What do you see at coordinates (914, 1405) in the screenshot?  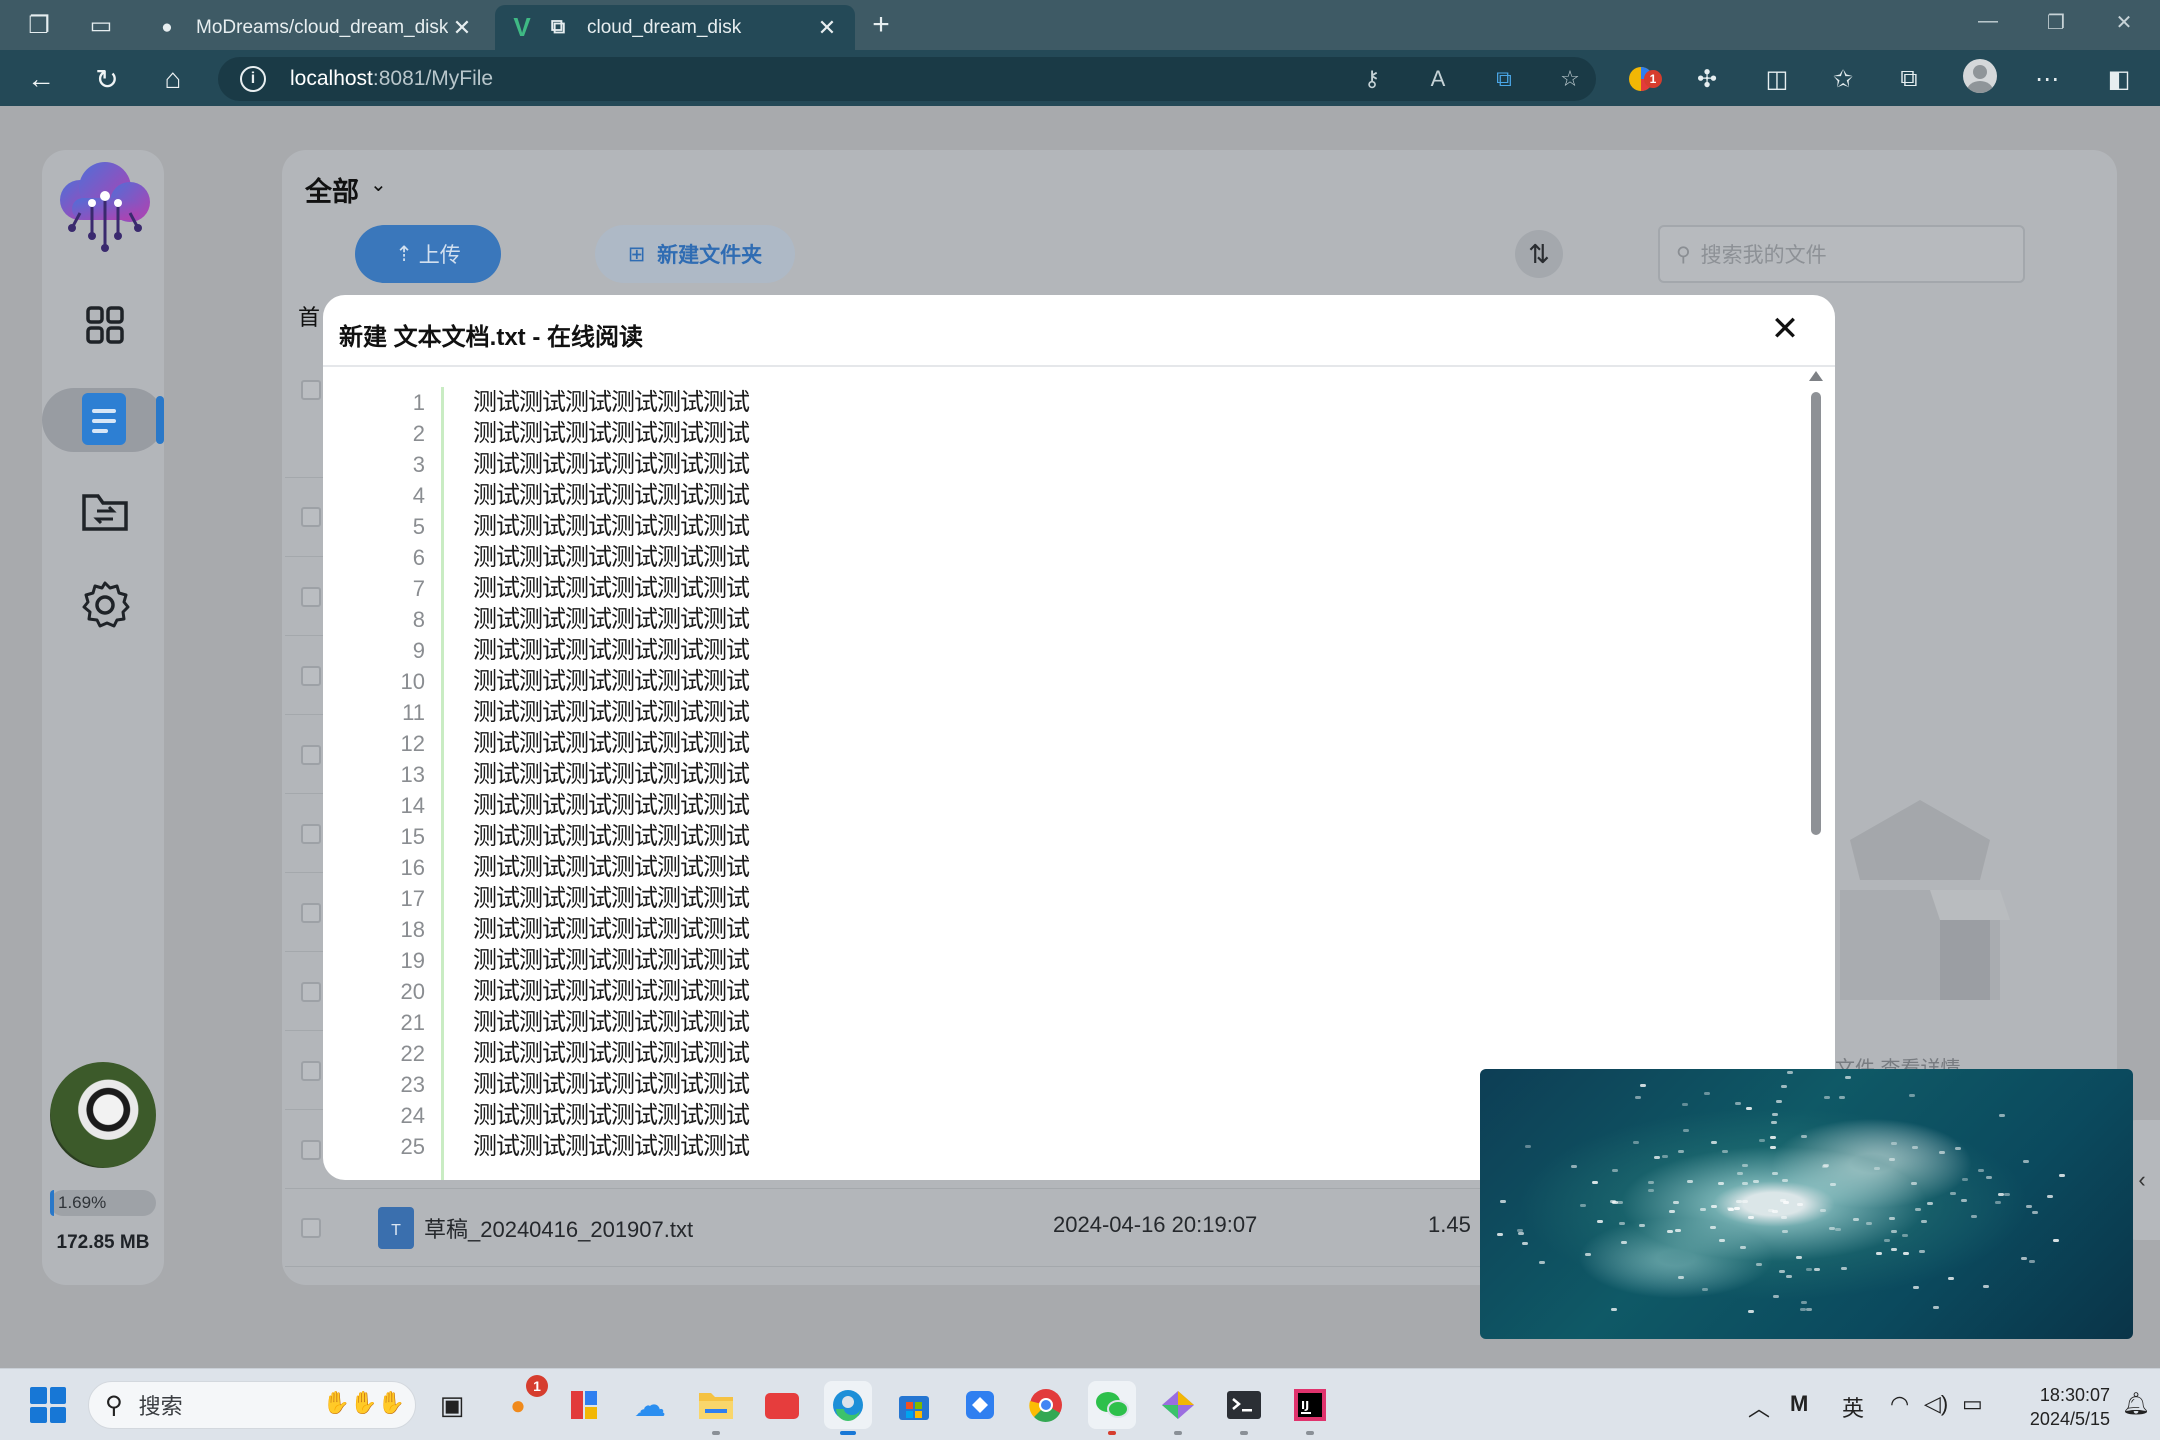 I see `microsoft-store-icon` at bounding box center [914, 1405].